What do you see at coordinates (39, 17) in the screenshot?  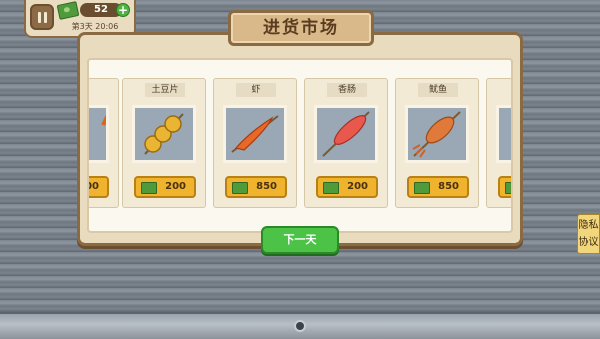 I see `pause-icon` at bounding box center [39, 17].